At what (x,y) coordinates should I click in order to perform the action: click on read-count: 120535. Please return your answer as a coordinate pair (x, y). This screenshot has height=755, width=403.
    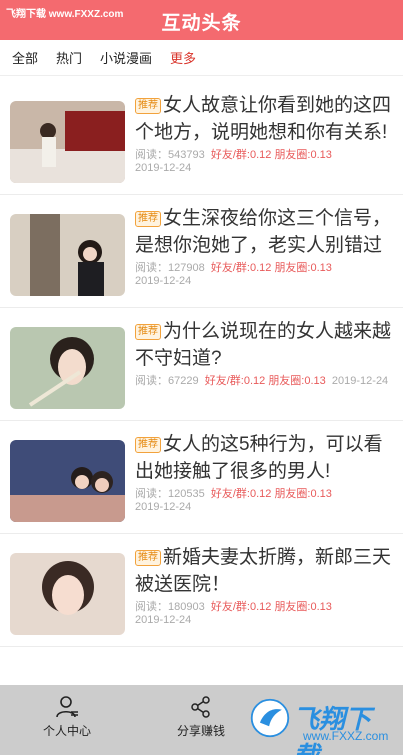
    Looking at the image, I should click on (186, 494).